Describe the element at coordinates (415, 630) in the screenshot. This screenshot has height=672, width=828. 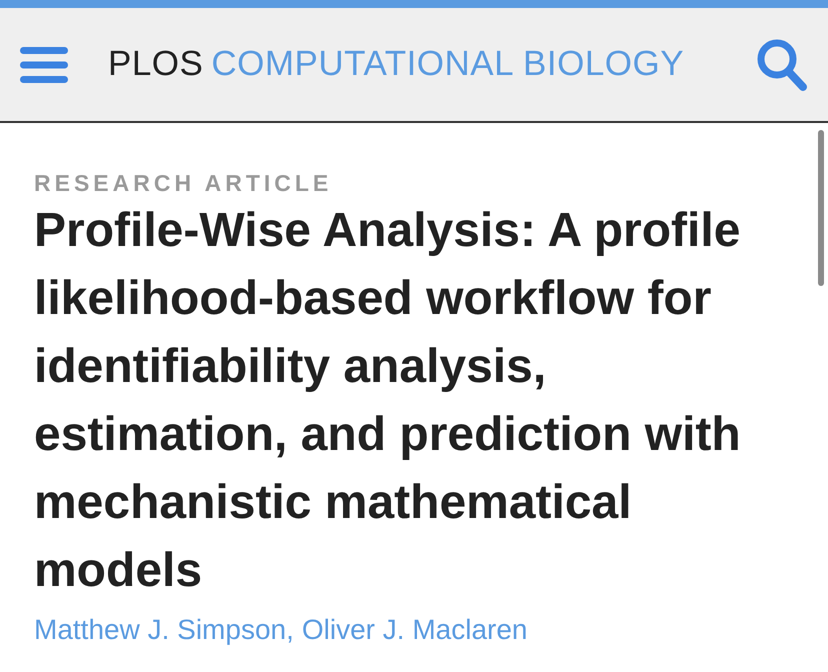
I see `author-link: Oliver J. Maclaren` at that location.